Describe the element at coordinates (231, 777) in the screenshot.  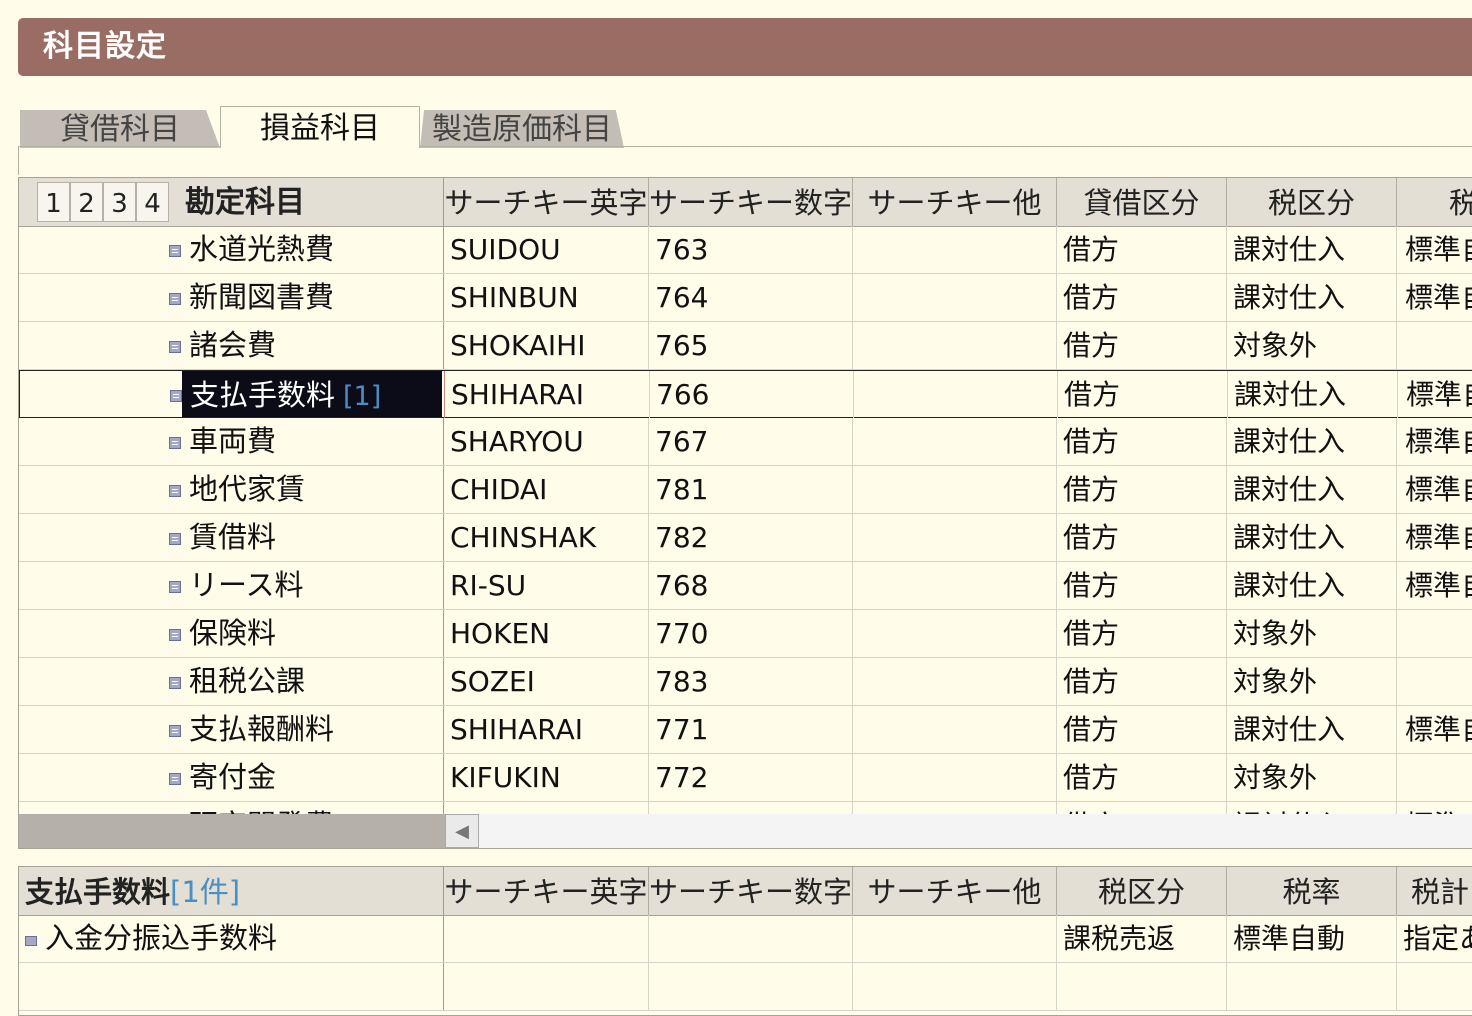
I see `account-cell: 寄付金` at that location.